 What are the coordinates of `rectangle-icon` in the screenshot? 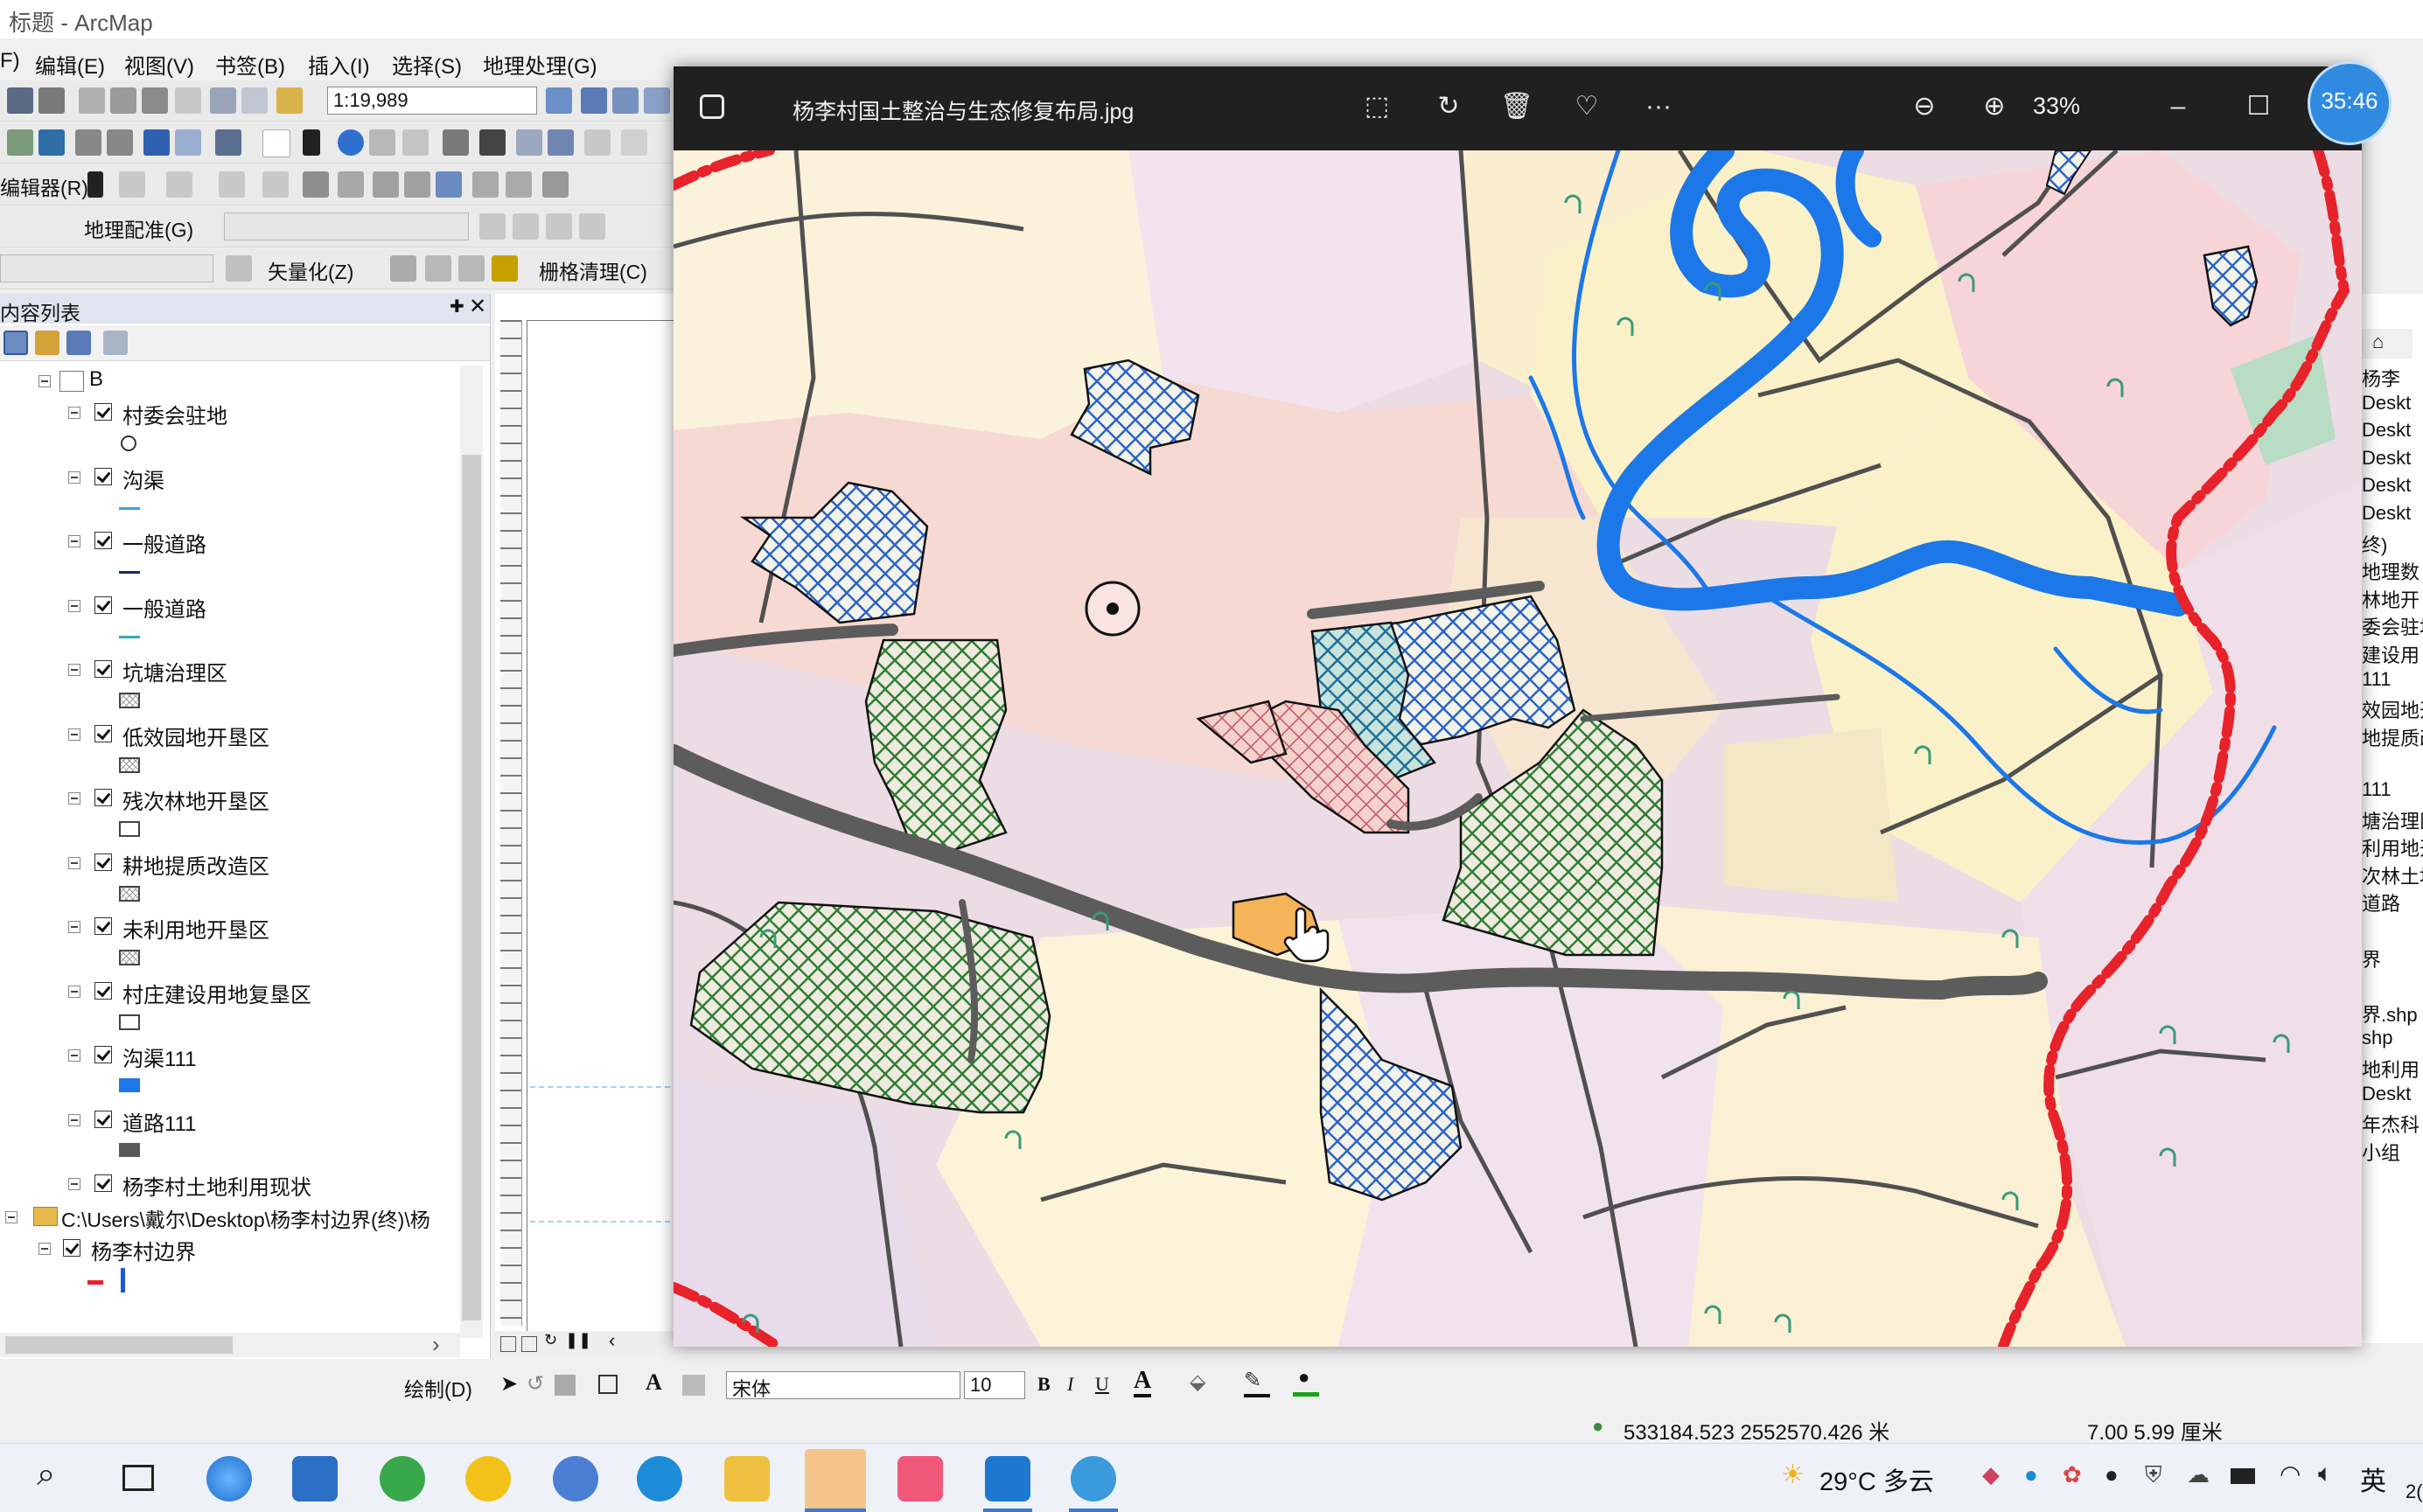 It's located at (608, 1384).